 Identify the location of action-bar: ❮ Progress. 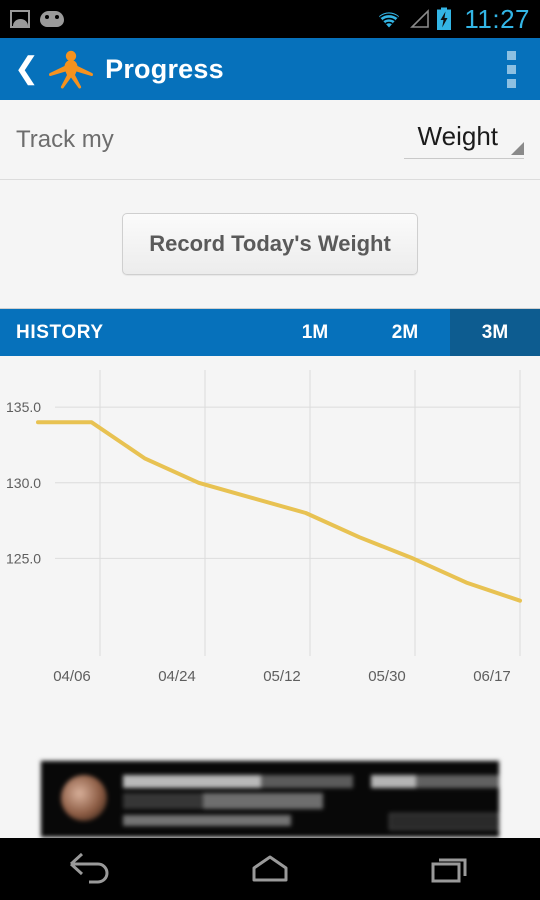
(270, 69).